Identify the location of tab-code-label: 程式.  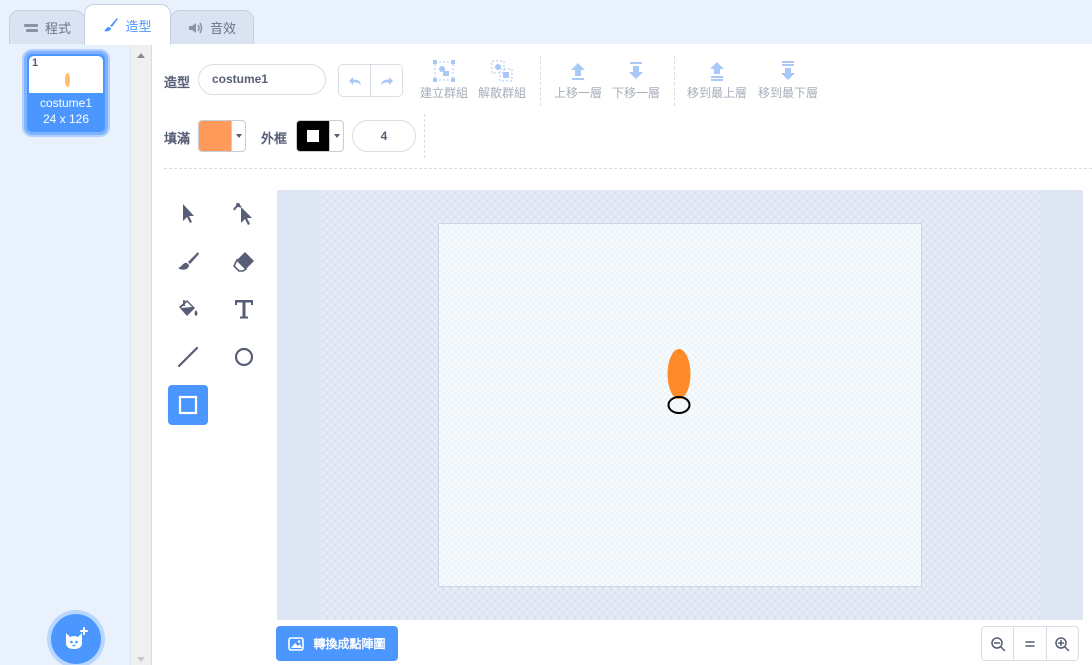
(57, 28).